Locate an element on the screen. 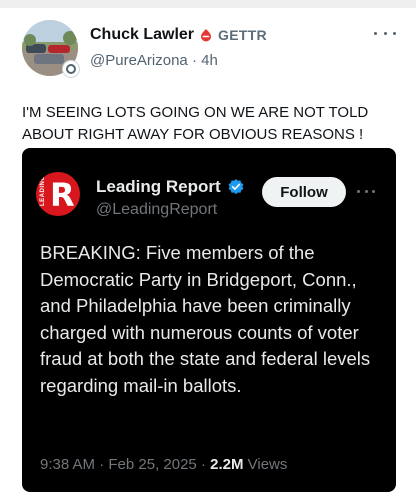 This screenshot has height=500, width=416. quoted-display-name: Leading Report is located at coordinates (158, 187).